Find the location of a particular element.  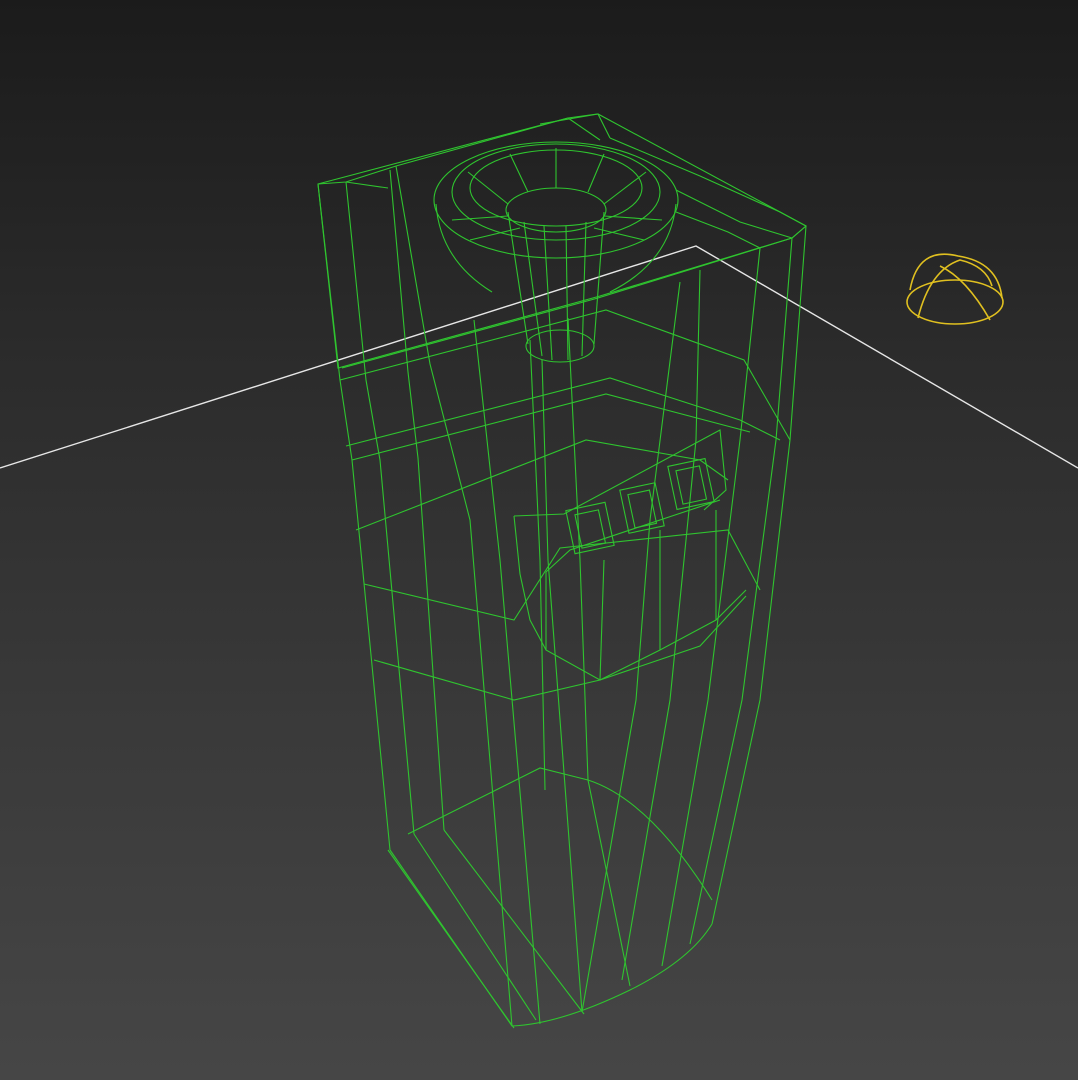

cooler-bottom-edge is located at coordinates (551, 938).